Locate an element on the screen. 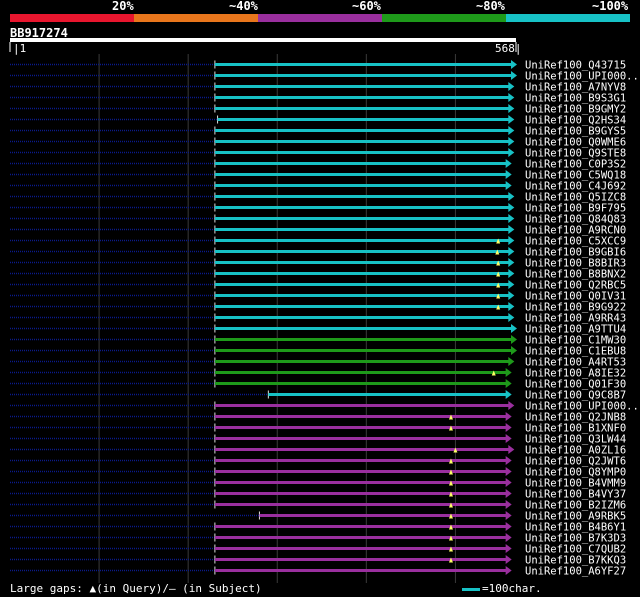 The width and height of the screenshot is (640, 597). legend-label-20: 20% is located at coordinates (123, 6).